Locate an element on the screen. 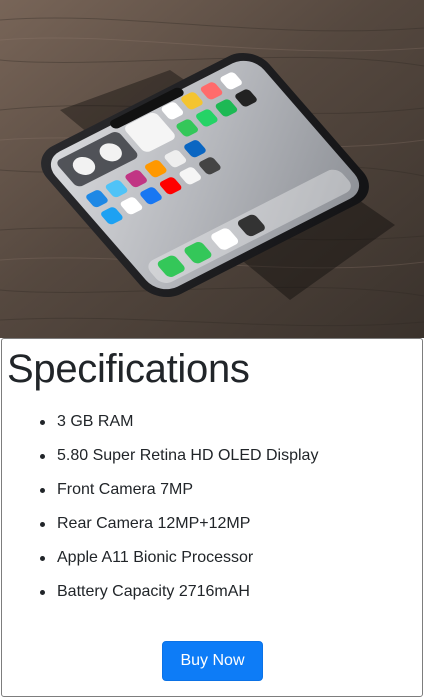 The width and height of the screenshot is (424, 698). spec-item-front-camera: Front Camera 7MP is located at coordinates (179, 495).